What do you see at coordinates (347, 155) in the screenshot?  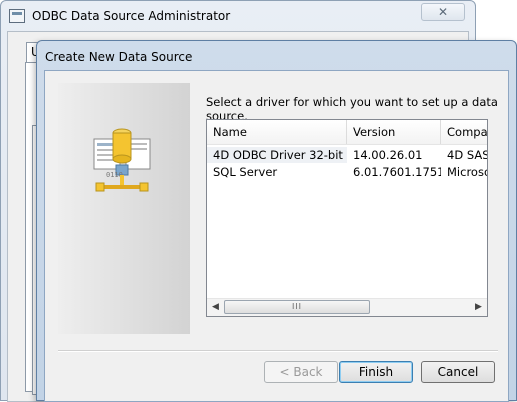 I see `driver-row: 4D ODBC Driver 32-bit 14.00.26.01 4D SAS` at bounding box center [347, 155].